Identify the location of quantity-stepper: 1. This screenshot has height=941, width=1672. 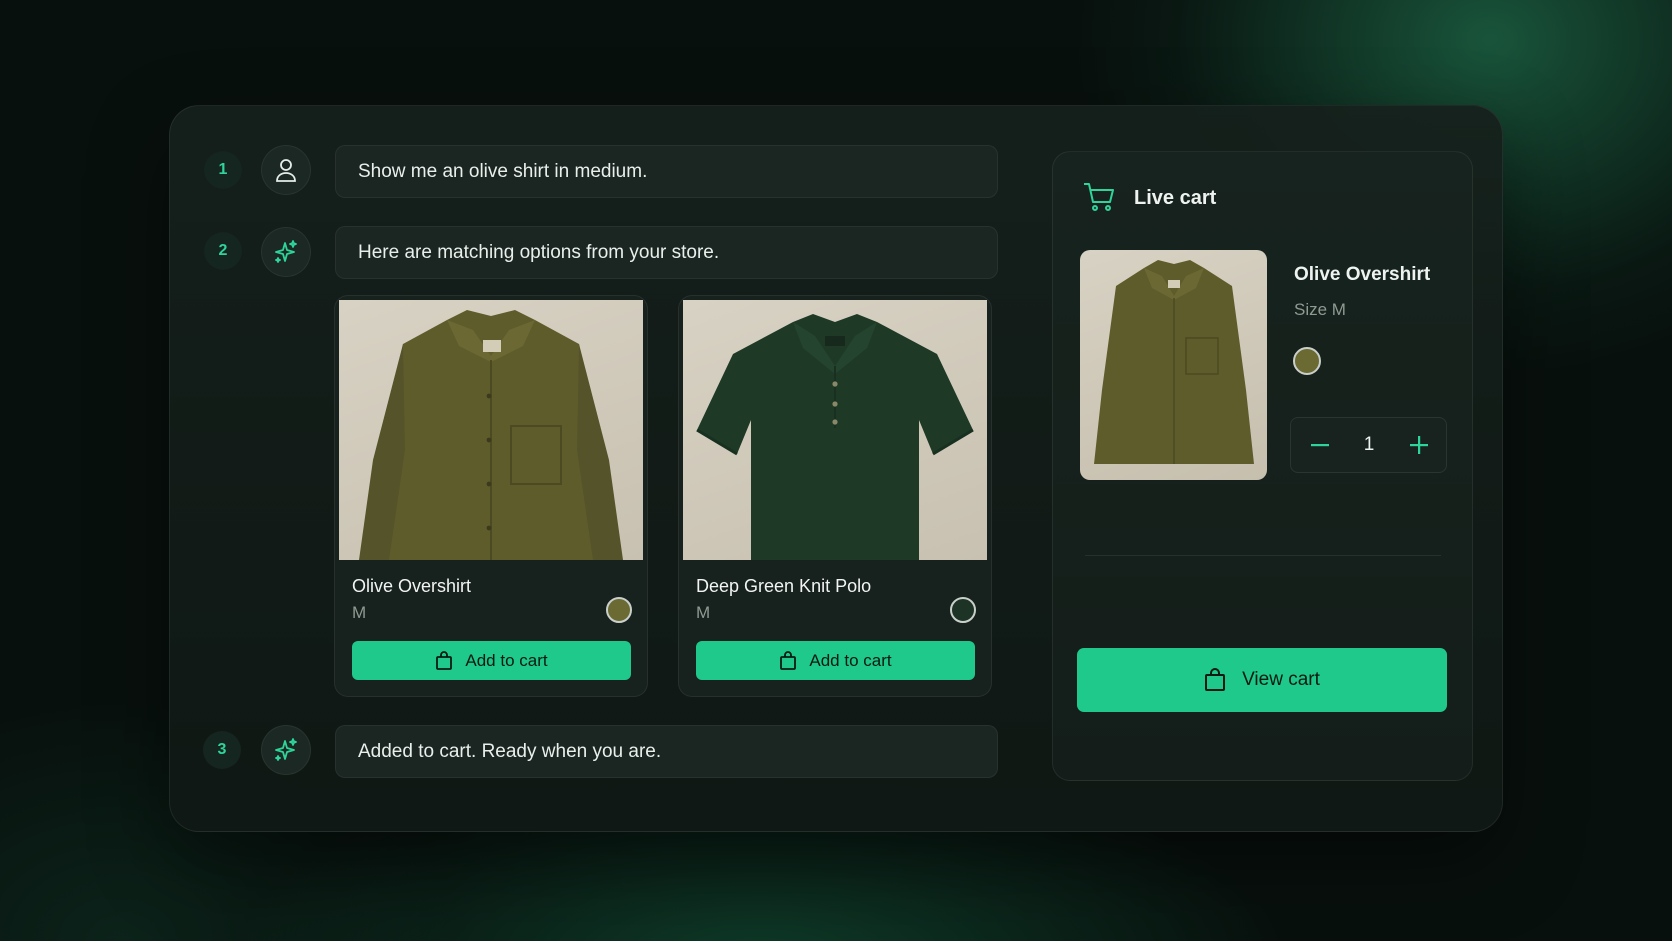
(1368, 445).